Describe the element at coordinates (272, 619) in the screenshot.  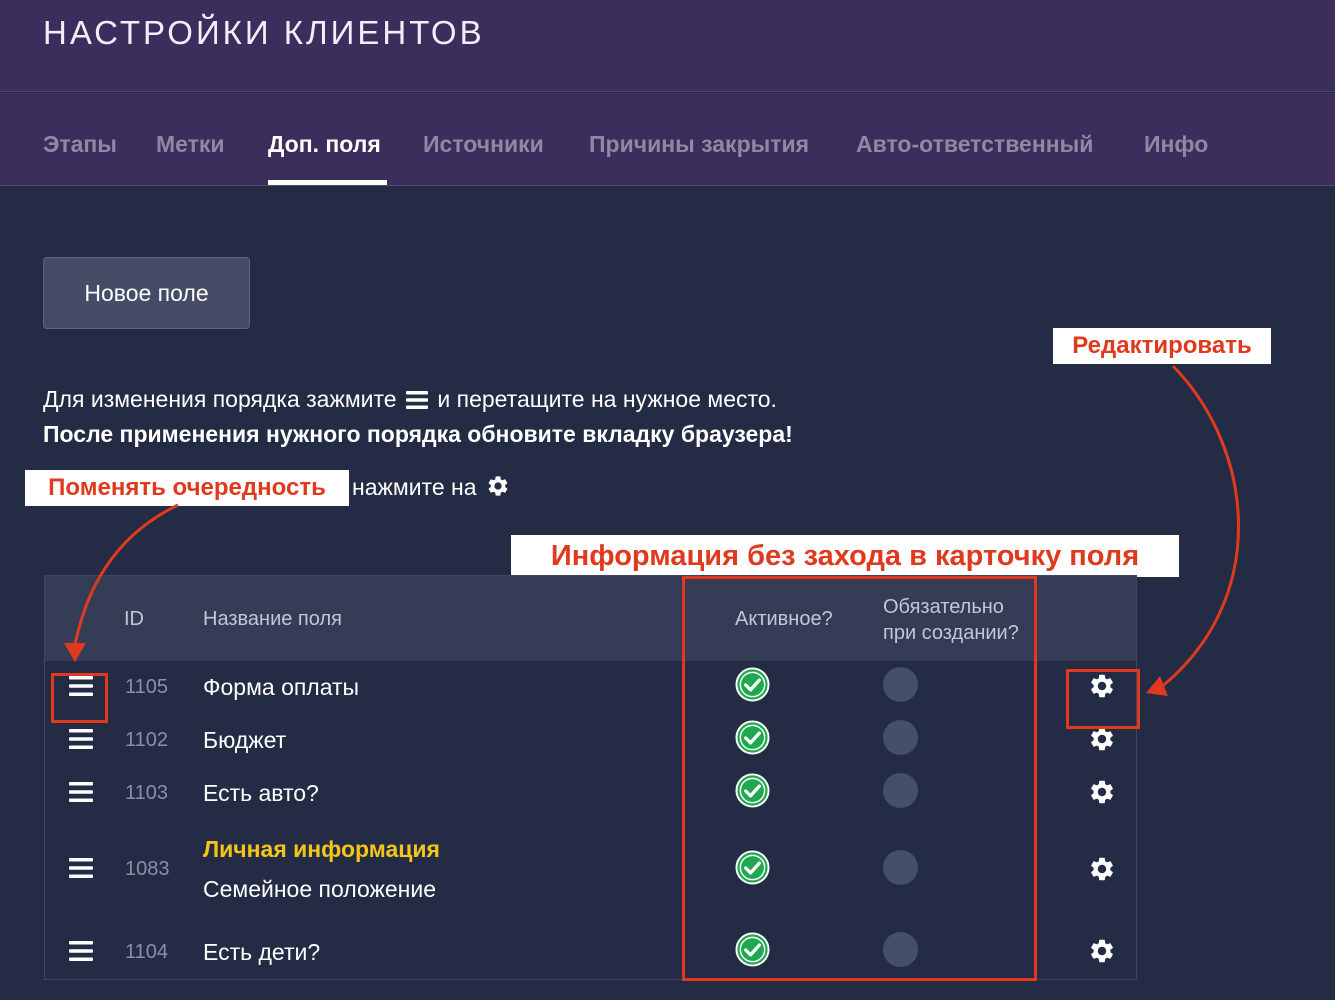
I see `header-name: Название поля` at that location.